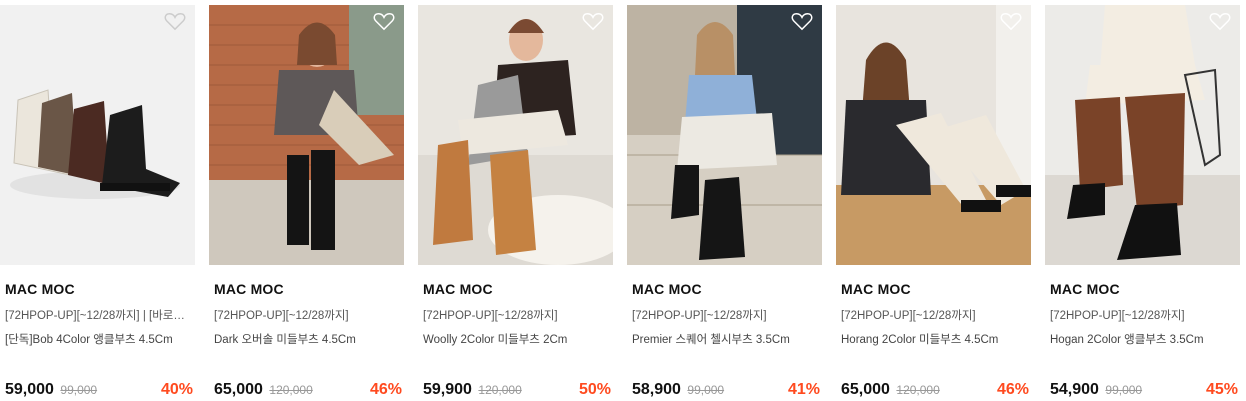 The image size is (1246, 401). Describe the element at coordinates (1144, 339) in the screenshot. I see `product-title: Hogan 2Color 앵클부츠 3.5Cm` at that location.